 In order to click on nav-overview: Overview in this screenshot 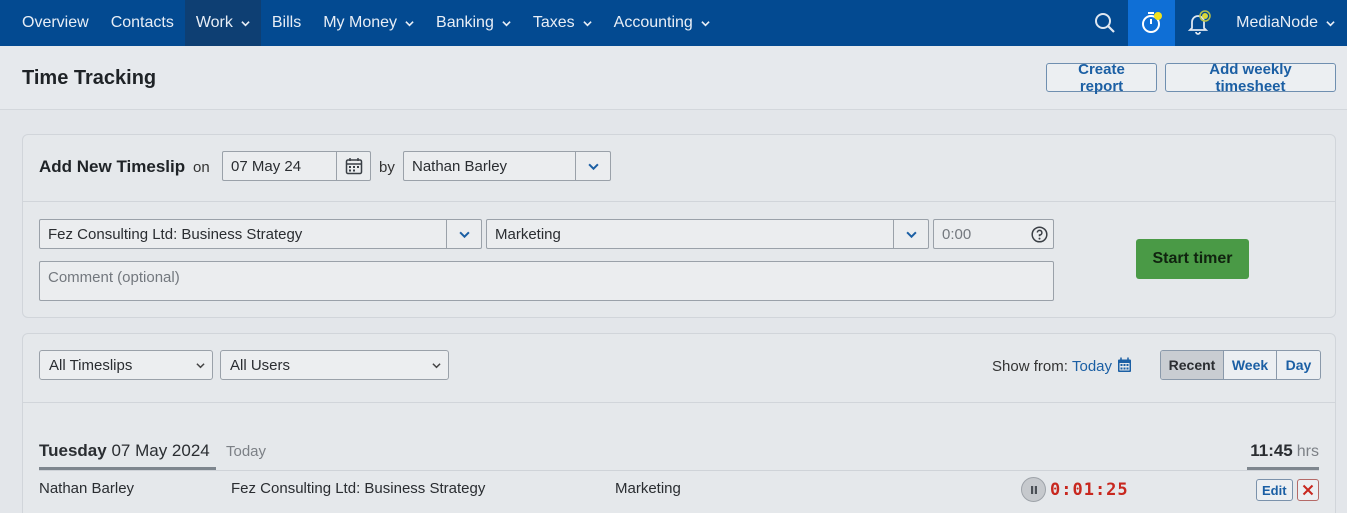, I will do `click(50, 23)`.